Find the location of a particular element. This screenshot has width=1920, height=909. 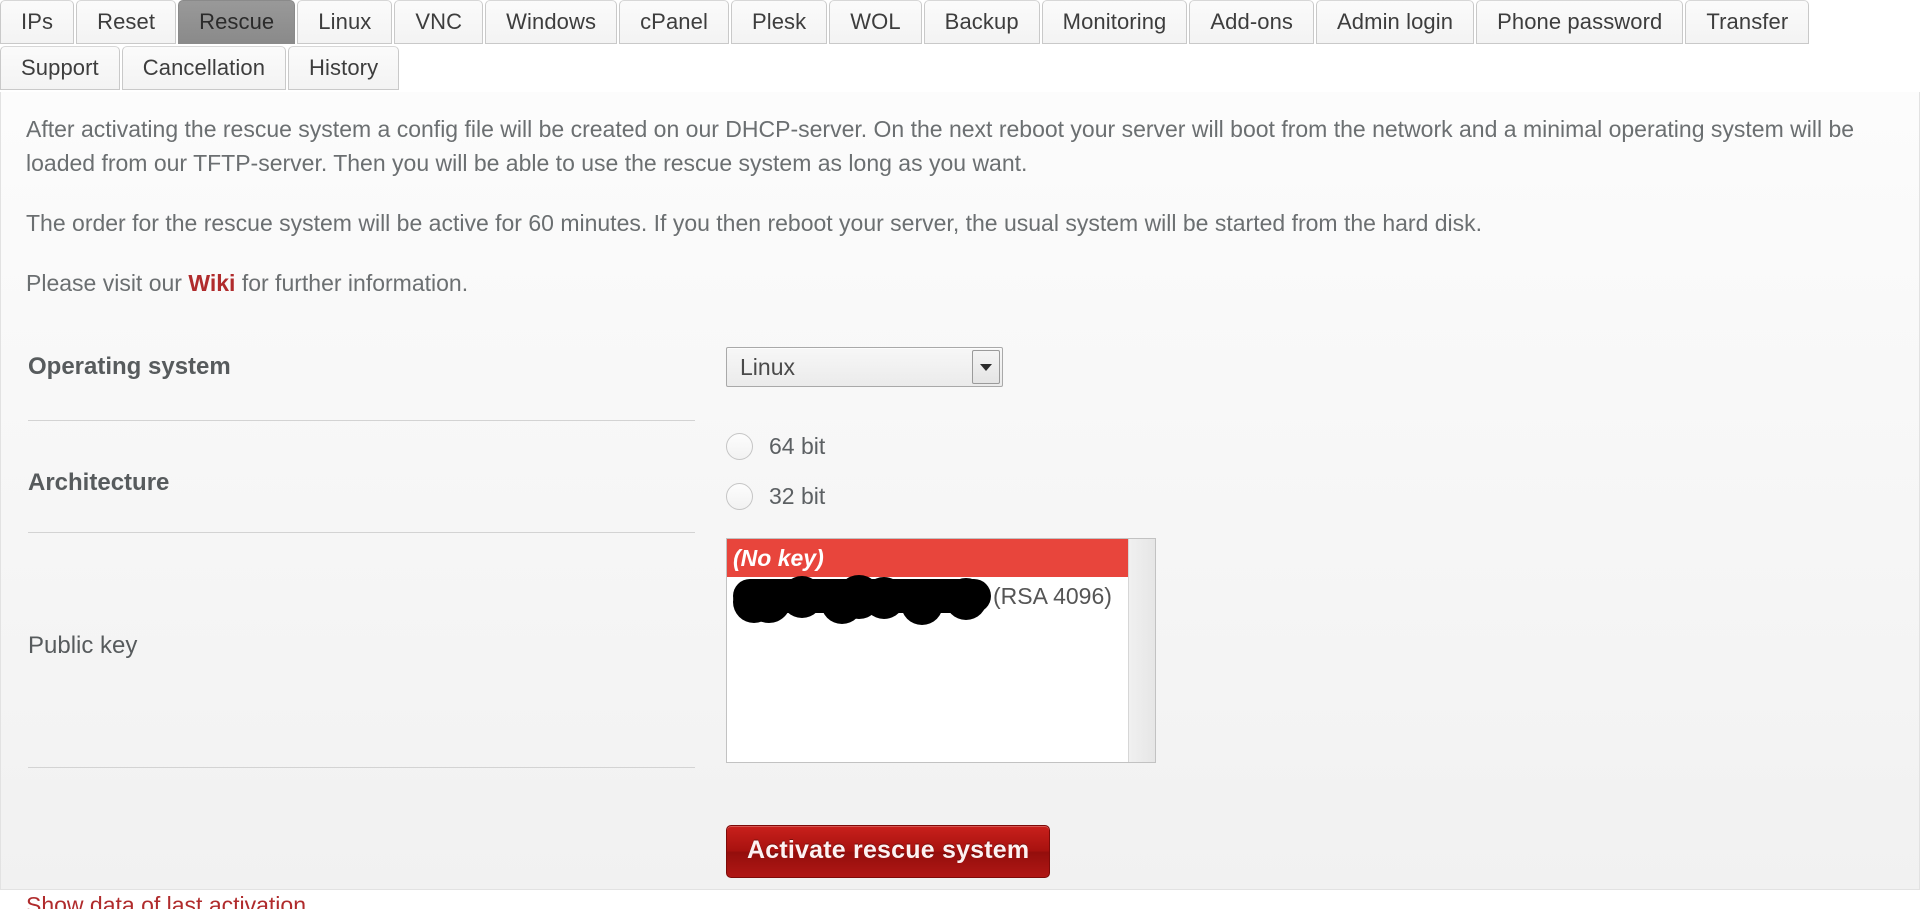

tab-label: Plesk is located at coordinates (779, 21).